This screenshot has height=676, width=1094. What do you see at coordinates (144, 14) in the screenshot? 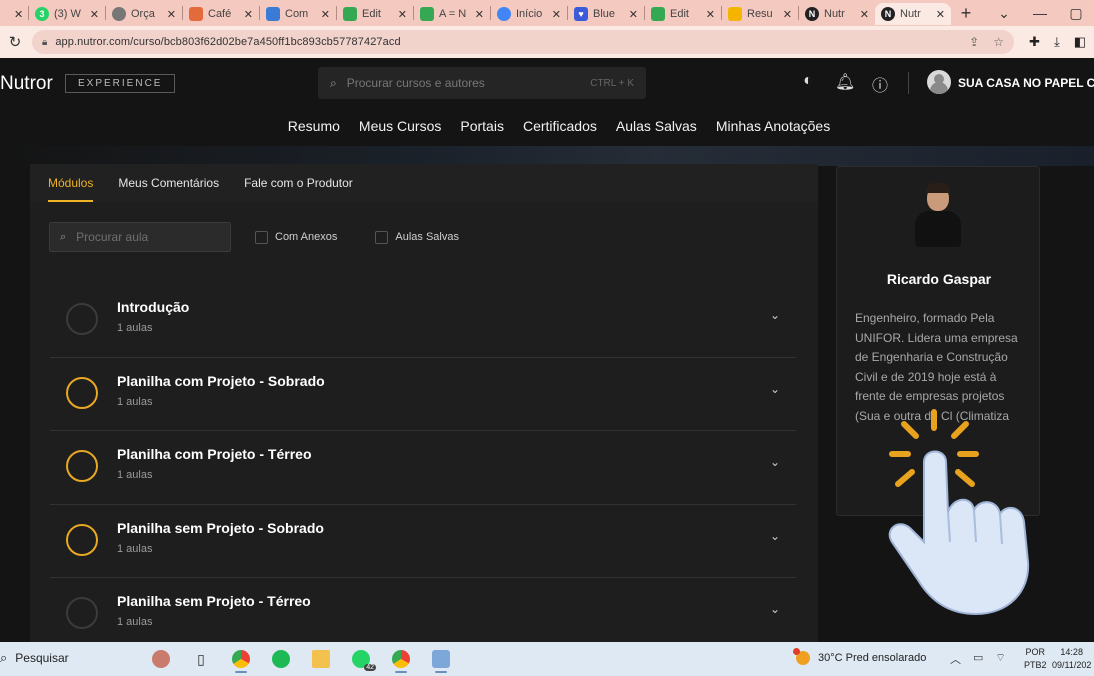
I see `browser-tab: Orça ✕` at bounding box center [144, 14].